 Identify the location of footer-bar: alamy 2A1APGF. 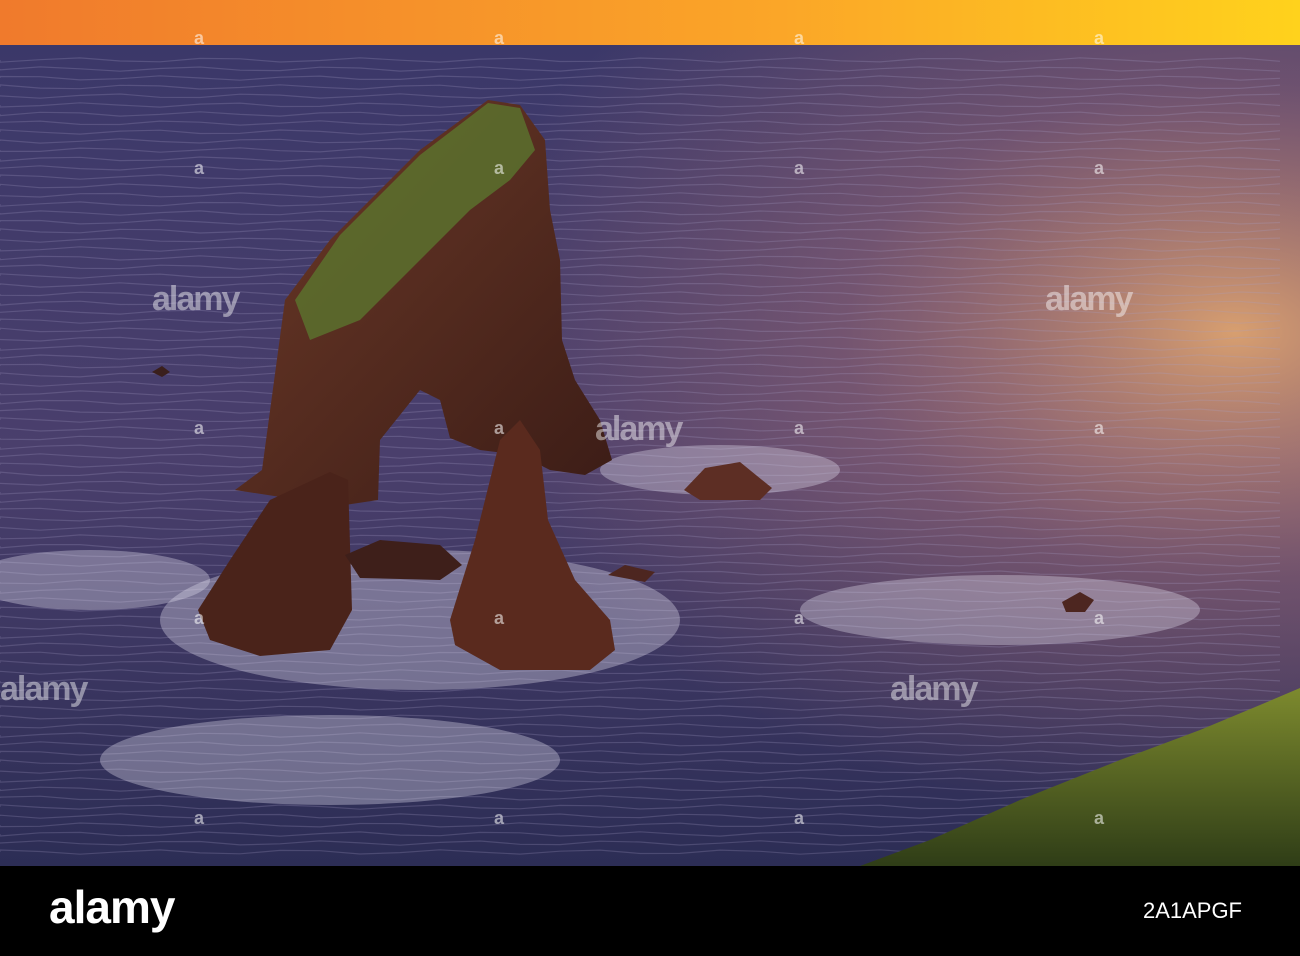
(650, 911).